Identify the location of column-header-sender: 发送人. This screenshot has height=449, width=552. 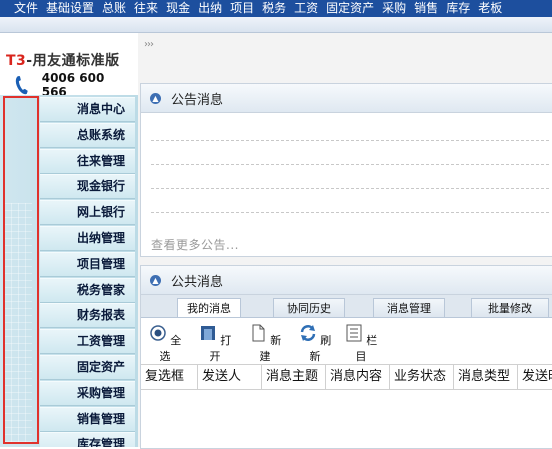
(230, 377).